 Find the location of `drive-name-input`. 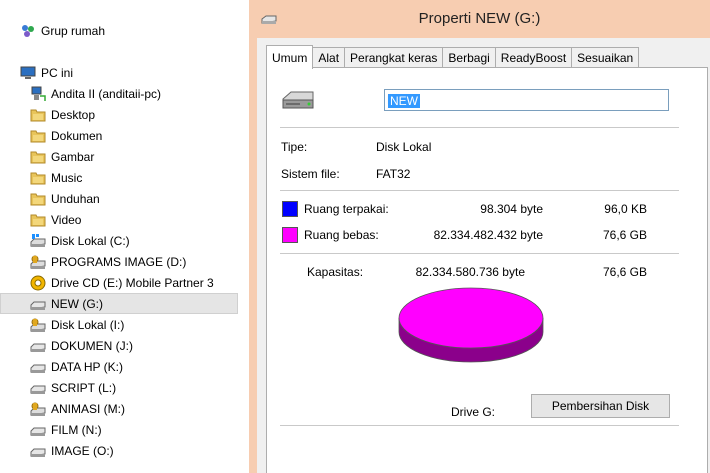

drive-name-input is located at coordinates (526, 100).